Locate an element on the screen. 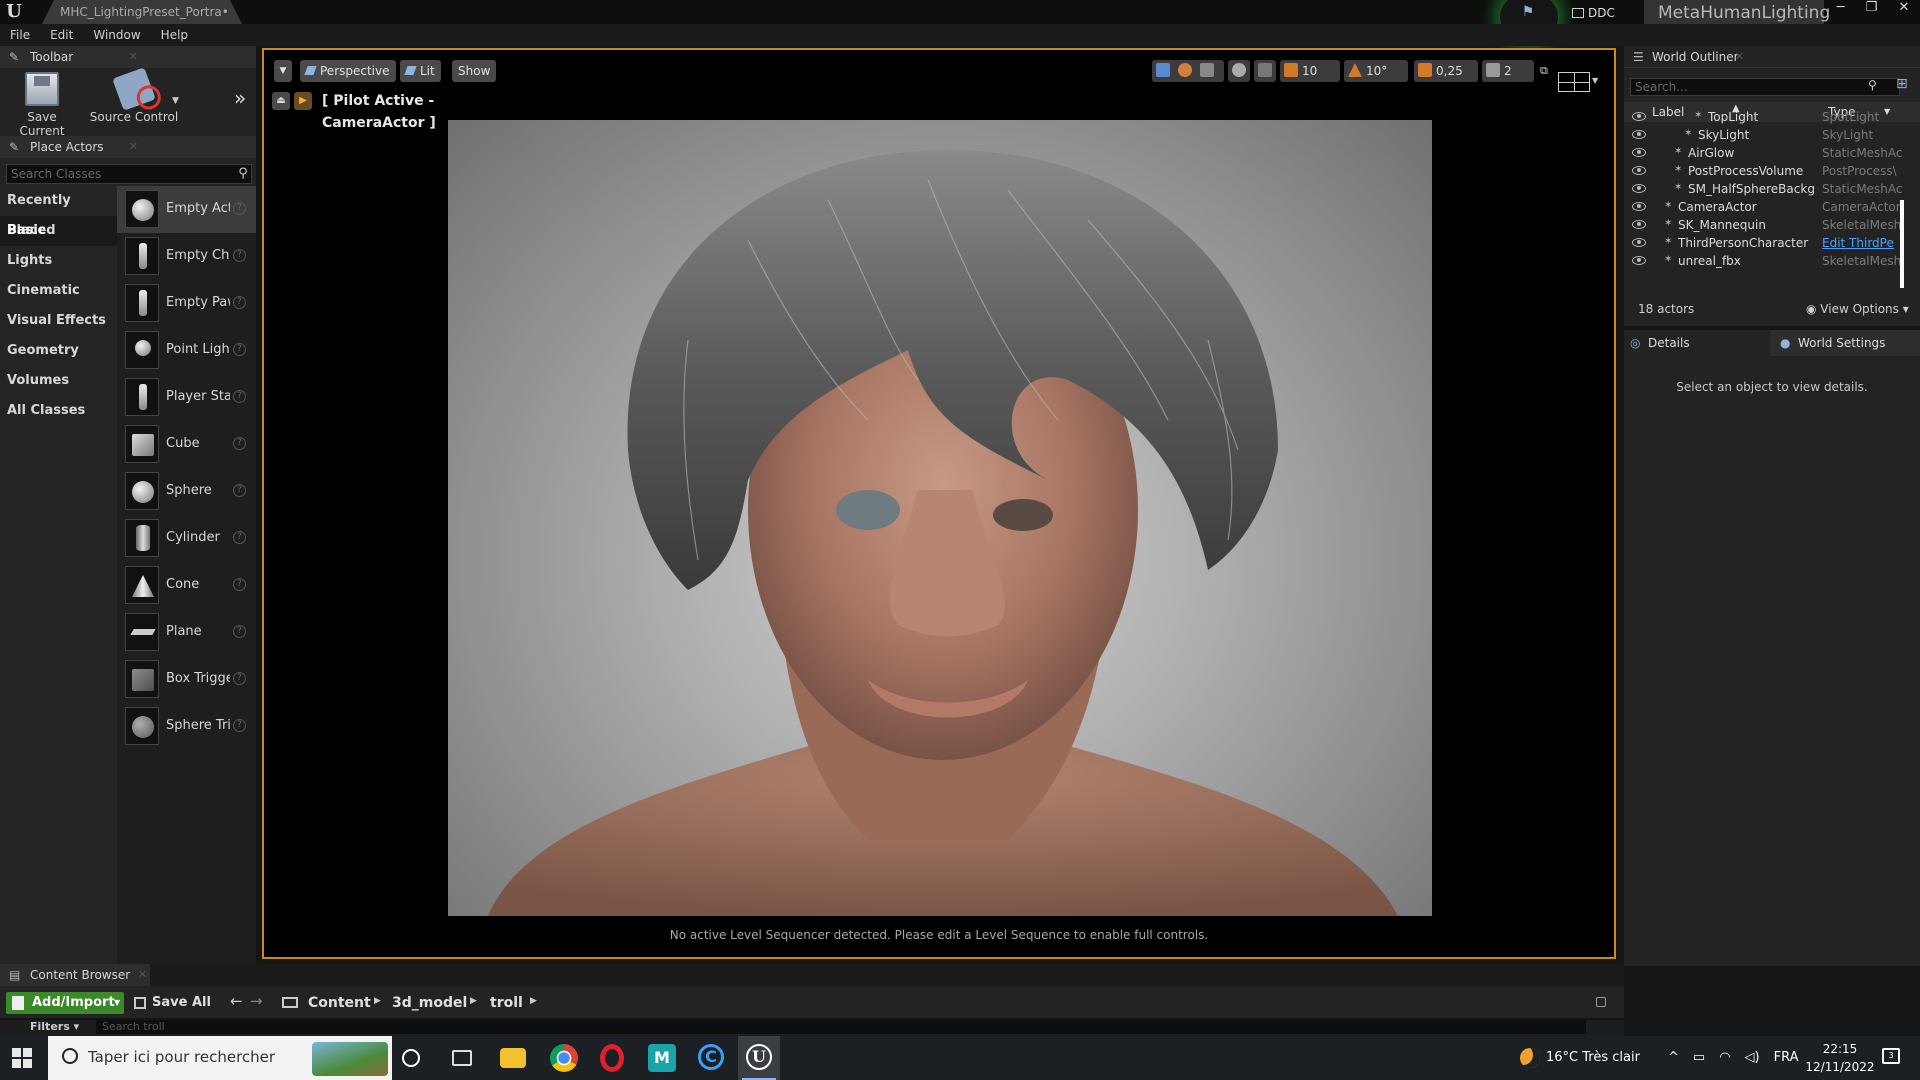  notifications-icon: 3 is located at coordinates (1891, 1056).